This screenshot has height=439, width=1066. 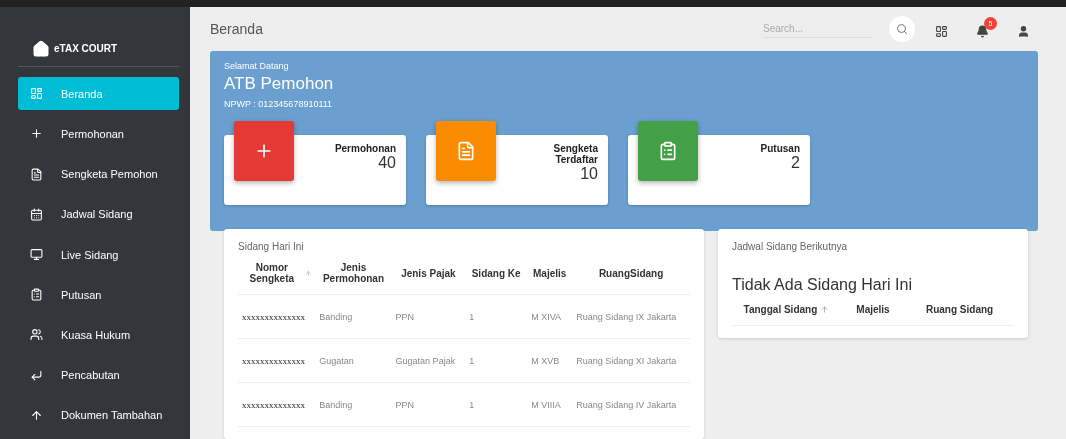 I want to click on up-arrow-icon, so click(x=36, y=415).